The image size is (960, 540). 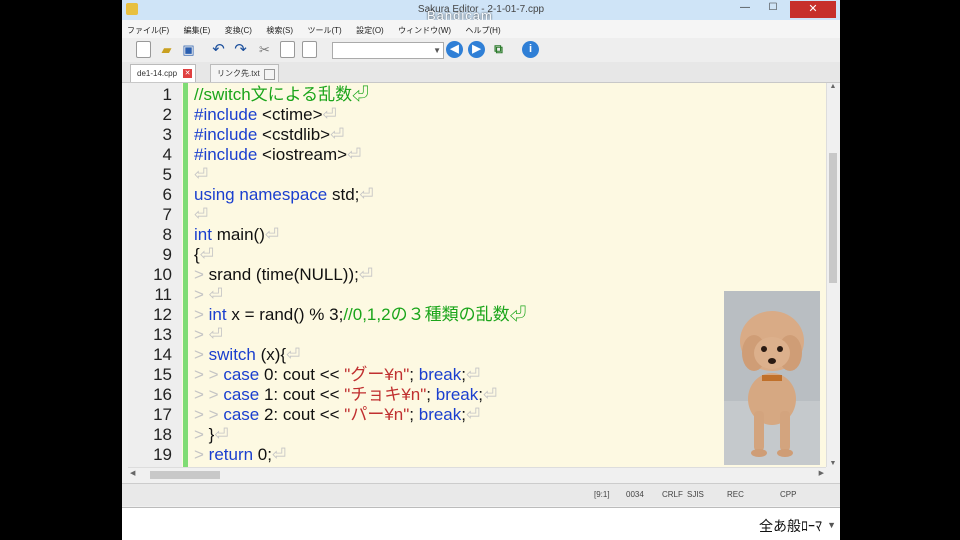 What do you see at coordinates (478, 95) in the screenshot?
I see `code-line: 1 //switch文による乱数⏎` at bounding box center [478, 95].